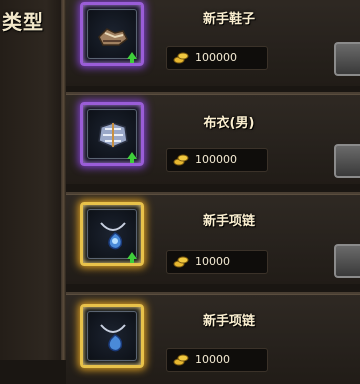 This screenshot has height=384, width=360. Describe the element at coordinates (212, 261) in the screenshot. I see `item-price: 10000` at that location.